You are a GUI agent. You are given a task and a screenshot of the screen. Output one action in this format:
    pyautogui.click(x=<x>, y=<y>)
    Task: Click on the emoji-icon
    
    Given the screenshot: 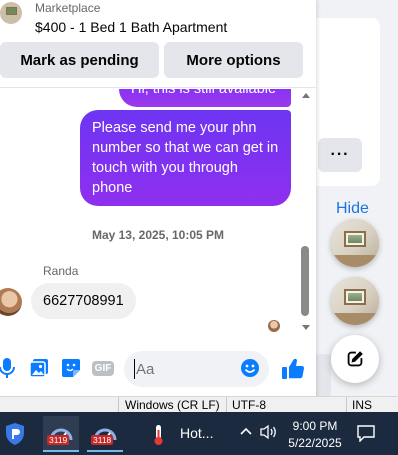 What is the action you would take?
    pyautogui.click(x=251, y=369)
    